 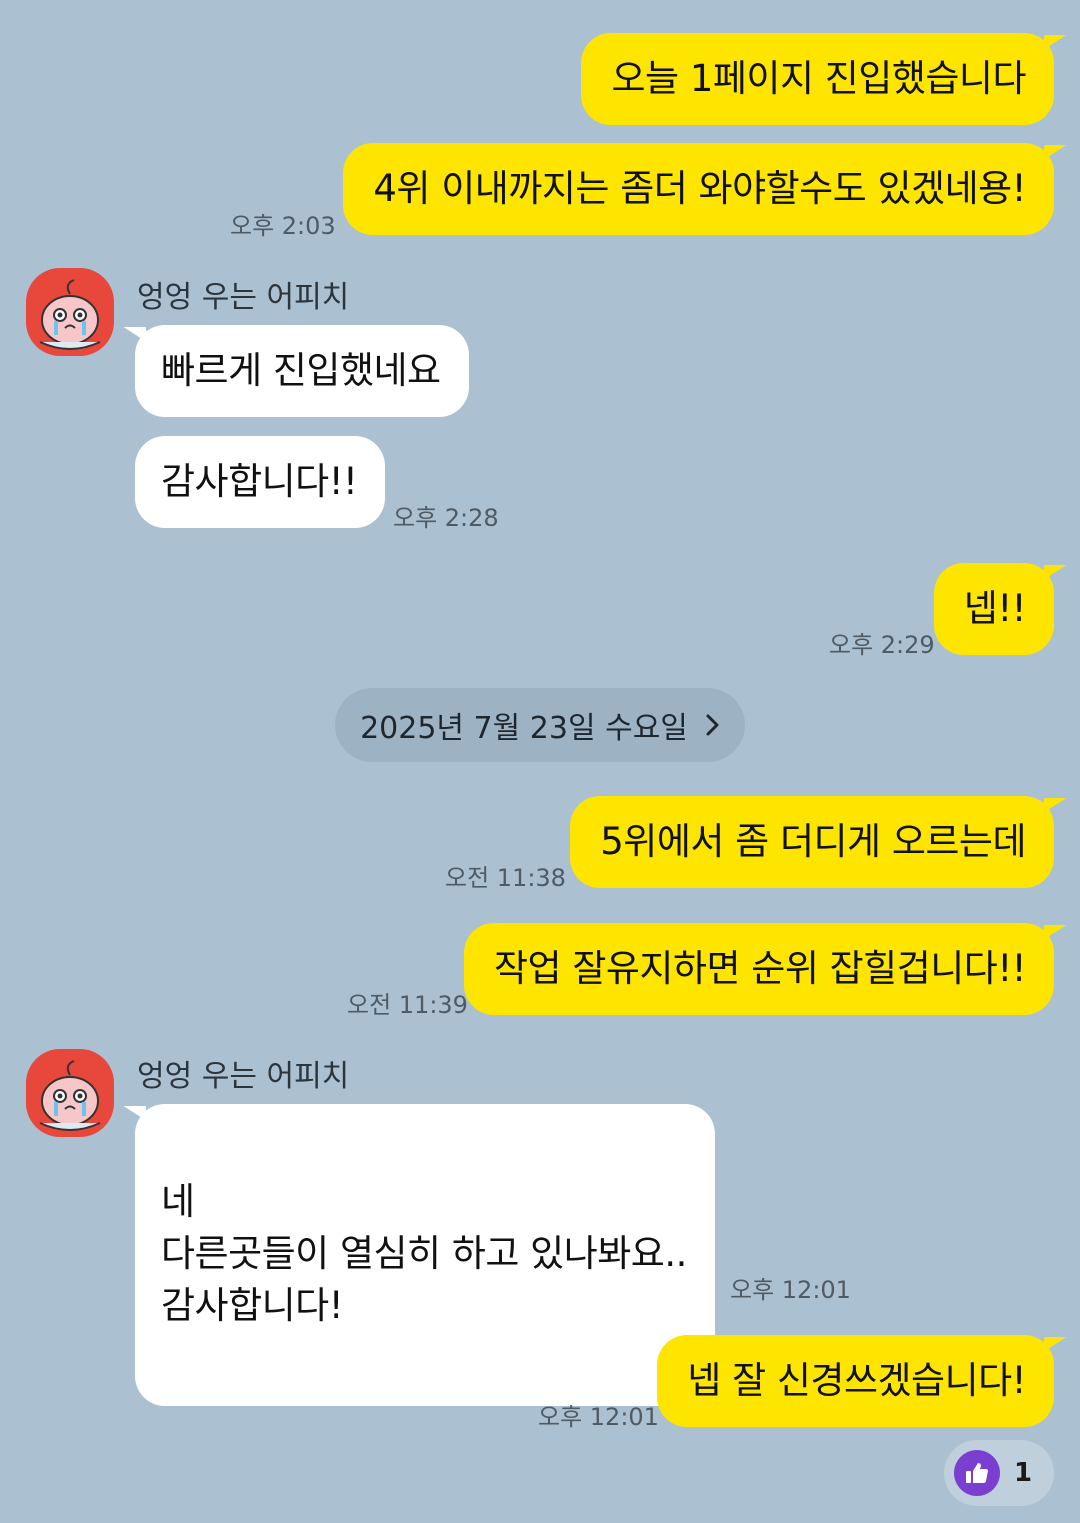 What do you see at coordinates (301, 370) in the screenshot?
I see `message-text: 빠르게 진입했네요` at bounding box center [301, 370].